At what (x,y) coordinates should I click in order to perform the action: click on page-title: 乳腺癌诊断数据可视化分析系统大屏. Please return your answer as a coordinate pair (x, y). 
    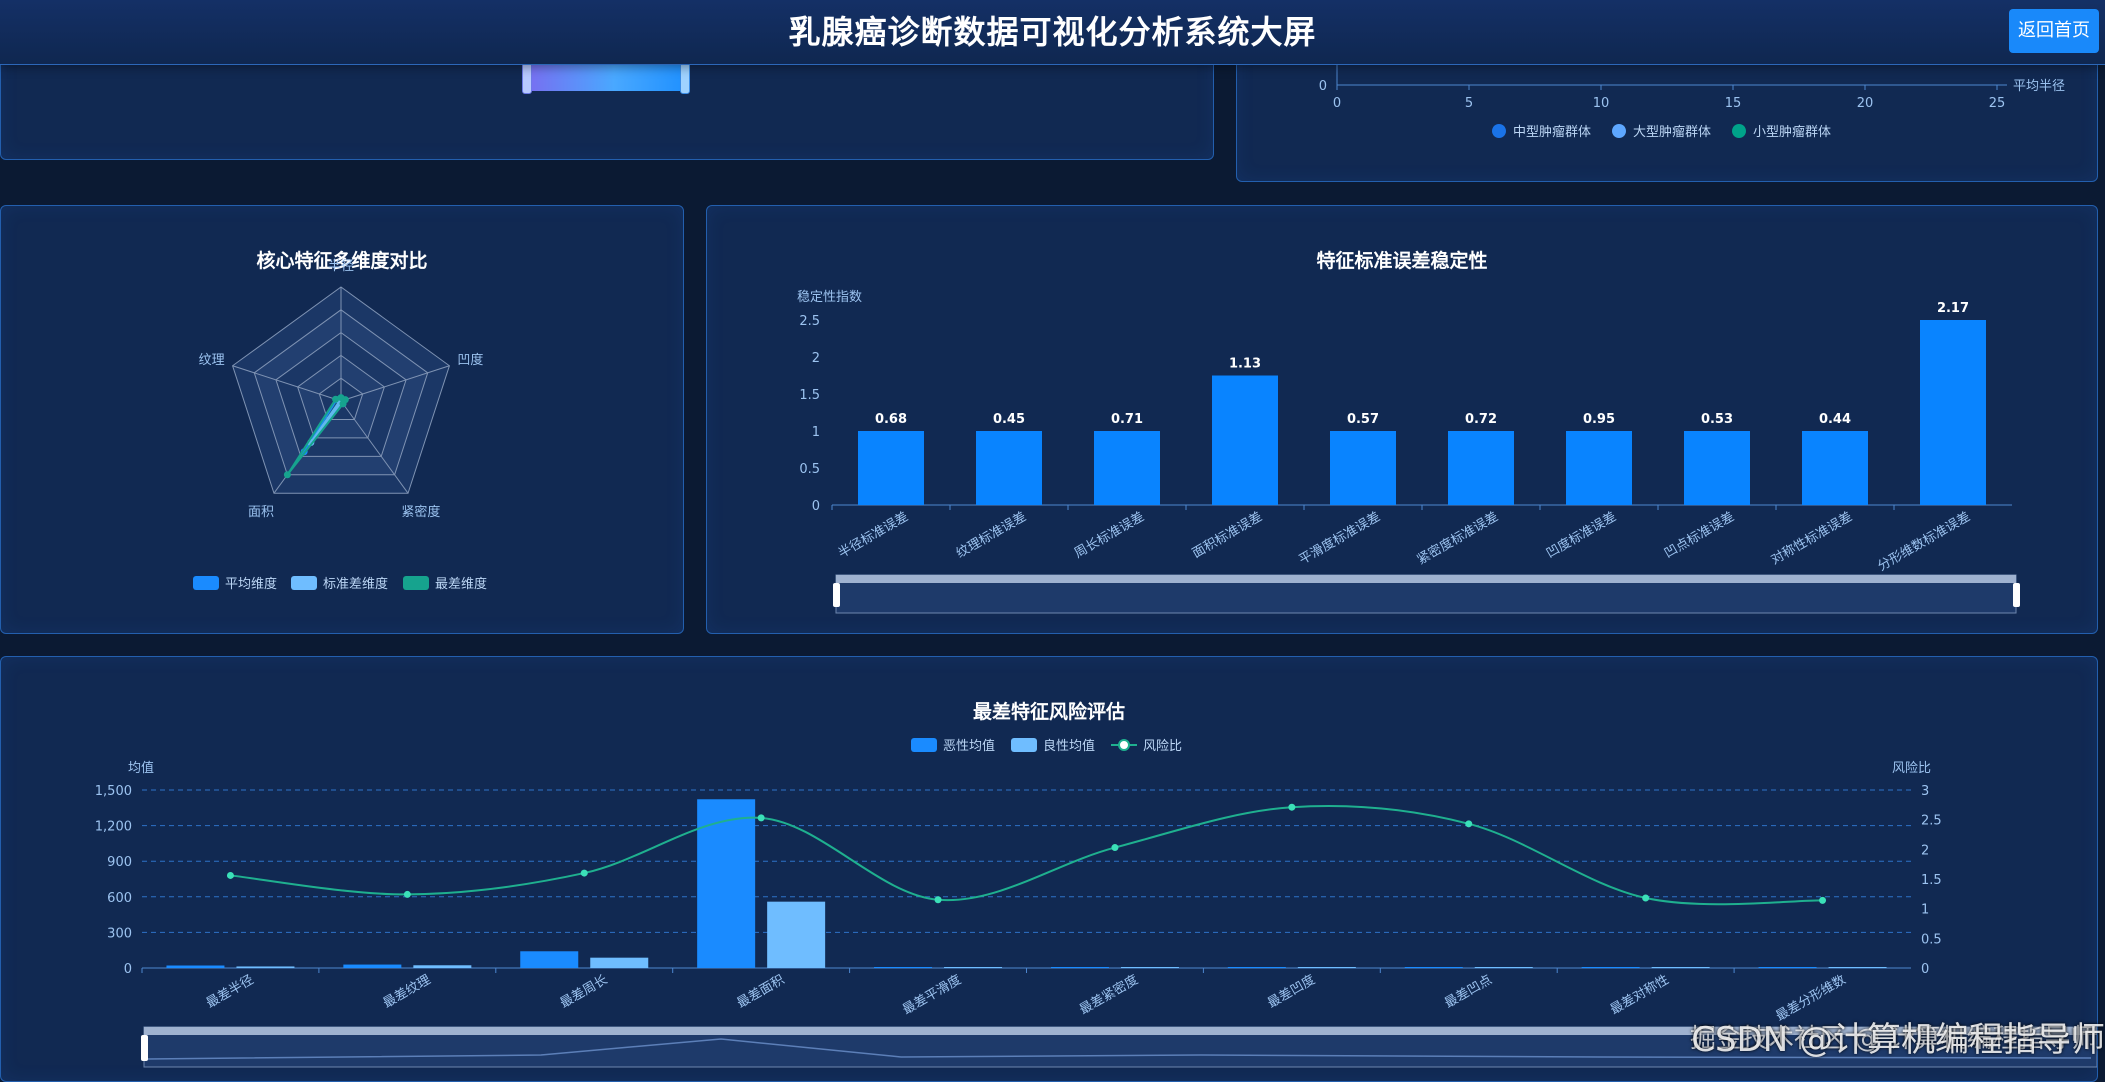
    Looking at the image, I should click on (1052, 32).